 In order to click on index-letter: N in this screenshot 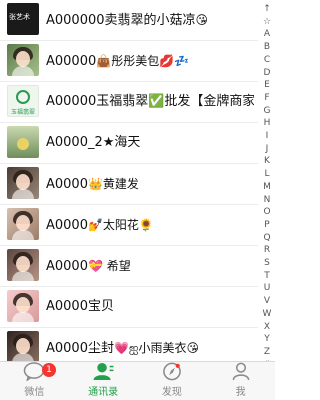, I will do `click(267, 200)`.